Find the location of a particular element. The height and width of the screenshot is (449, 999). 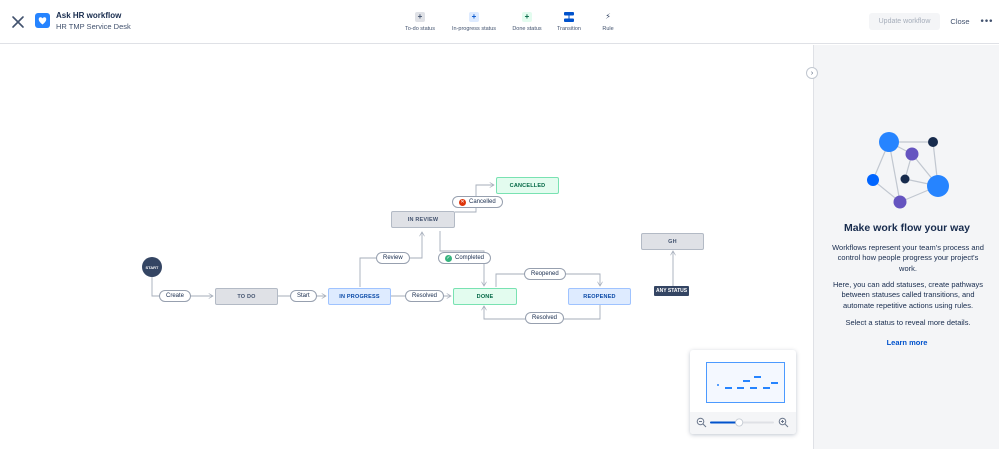

transition-label: Create is located at coordinates (175, 296).